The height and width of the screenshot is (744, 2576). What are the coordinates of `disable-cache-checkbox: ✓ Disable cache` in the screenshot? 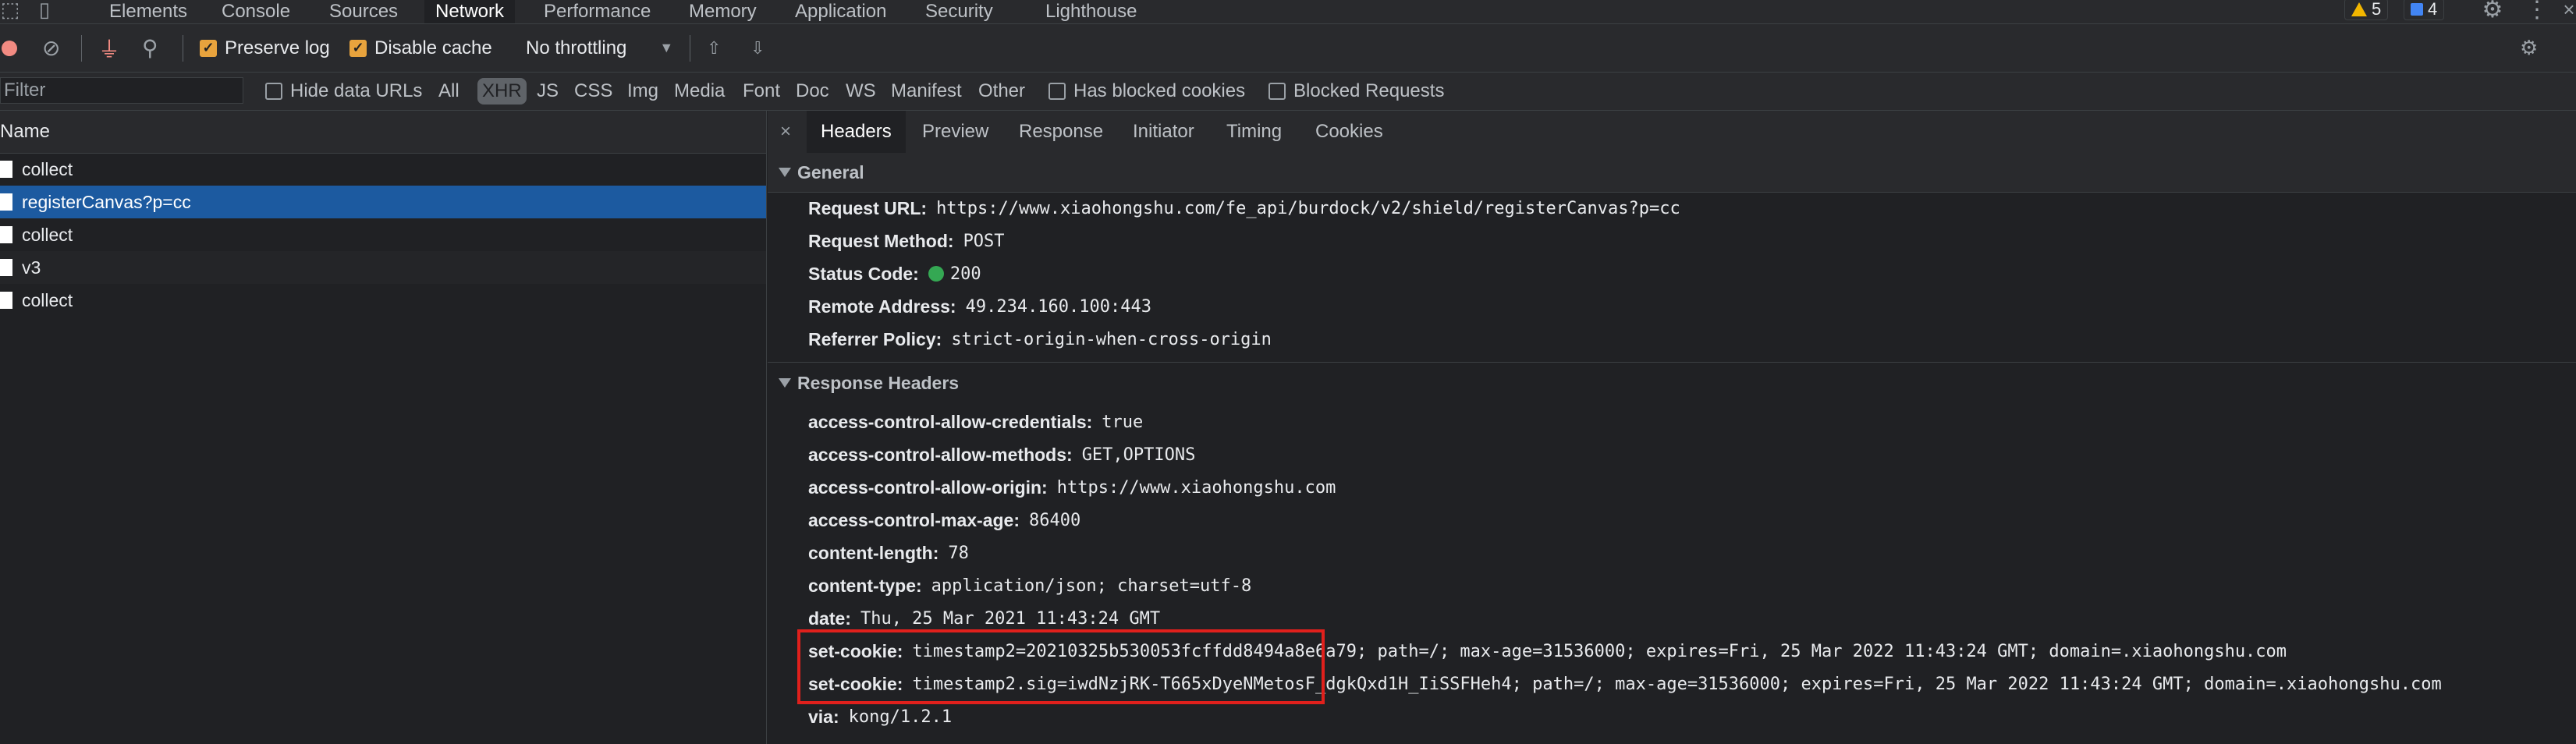 It's located at (420, 48).